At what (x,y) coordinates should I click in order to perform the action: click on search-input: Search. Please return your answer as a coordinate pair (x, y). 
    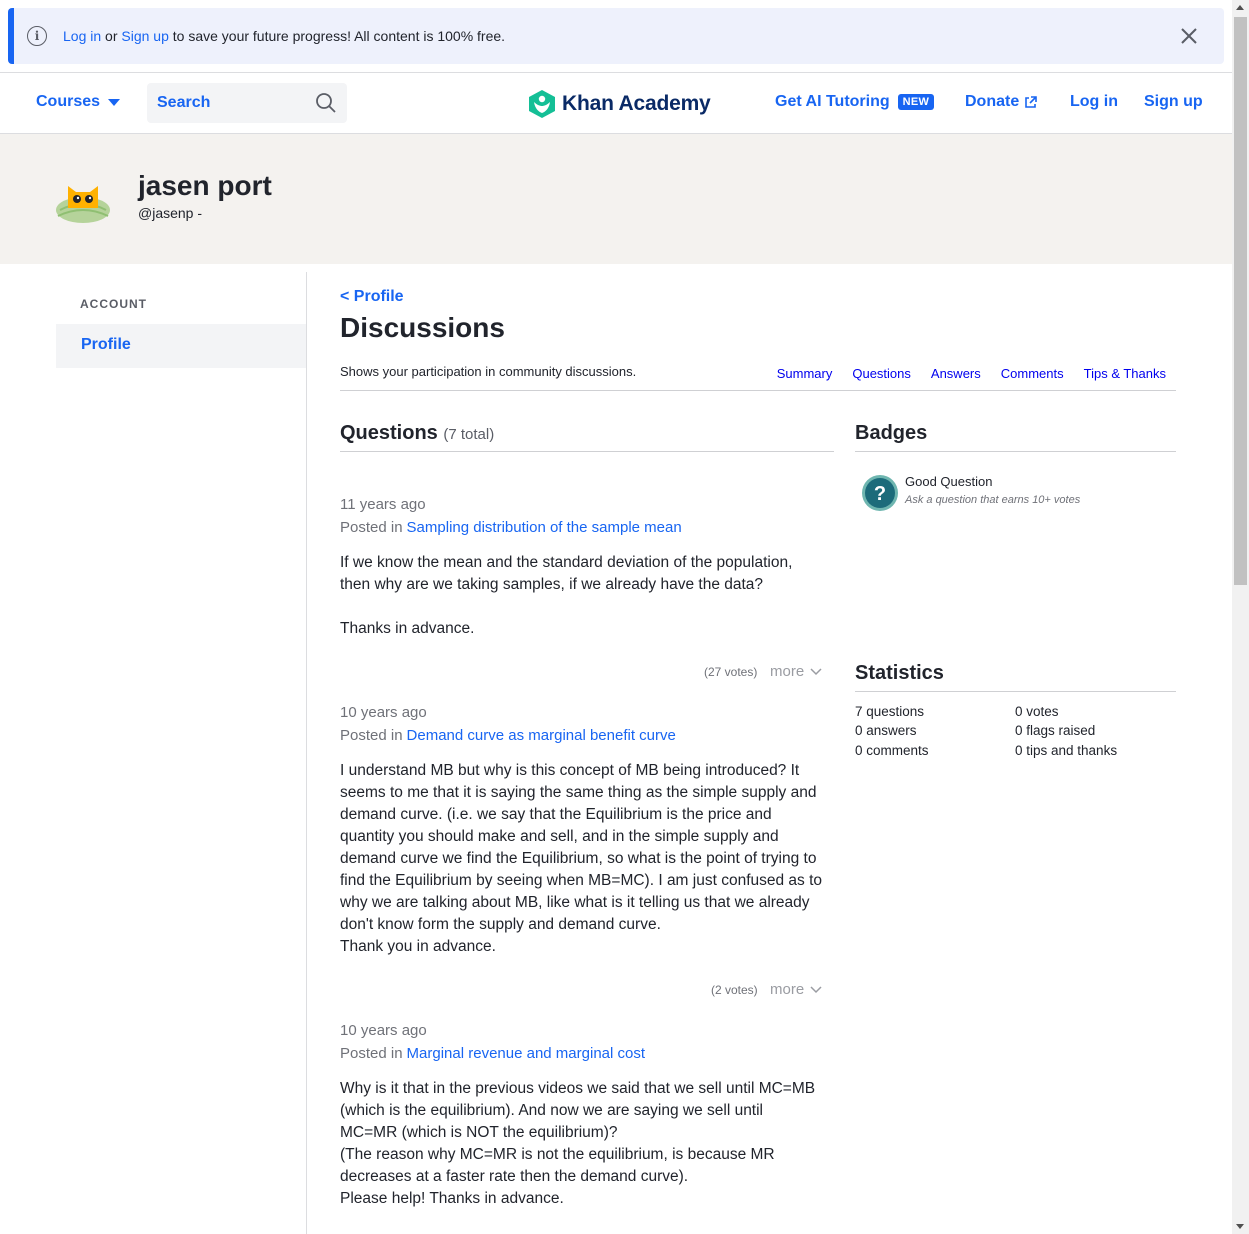
    Looking at the image, I should click on (247, 103).